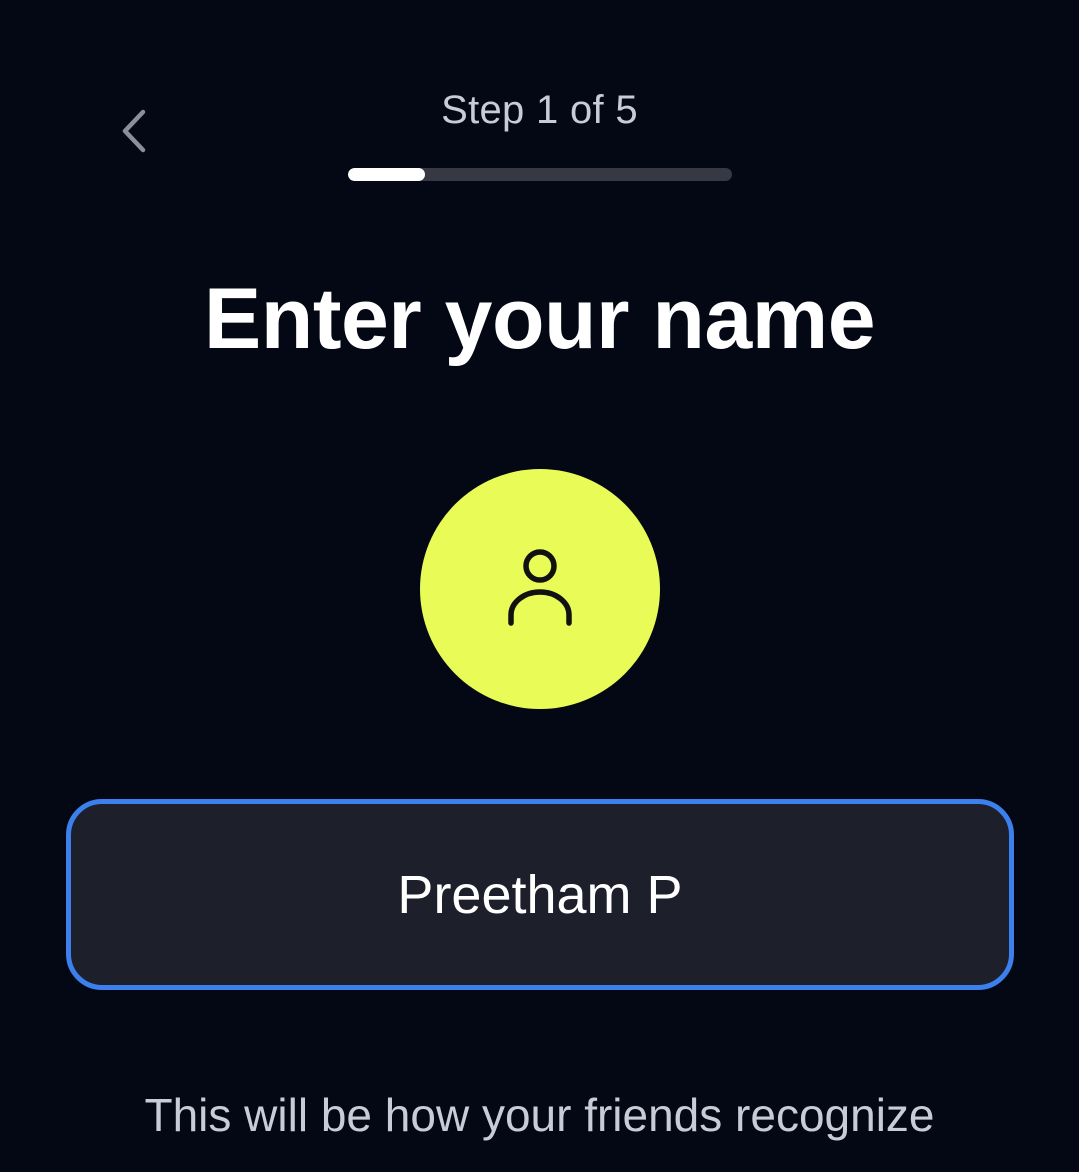 This screenshot has width=1079, height=1172. I want to click on name-input, so click(540, 894).